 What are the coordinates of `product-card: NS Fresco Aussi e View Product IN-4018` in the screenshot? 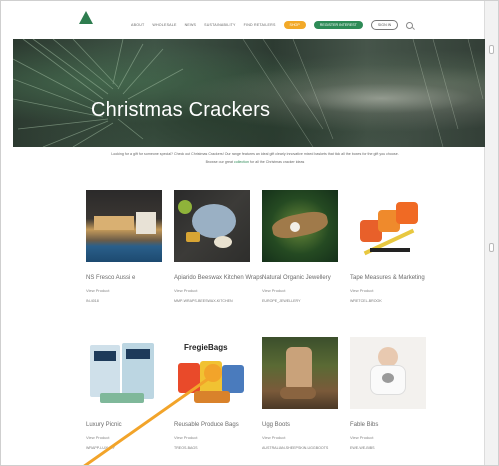 It's located at (124, 246).